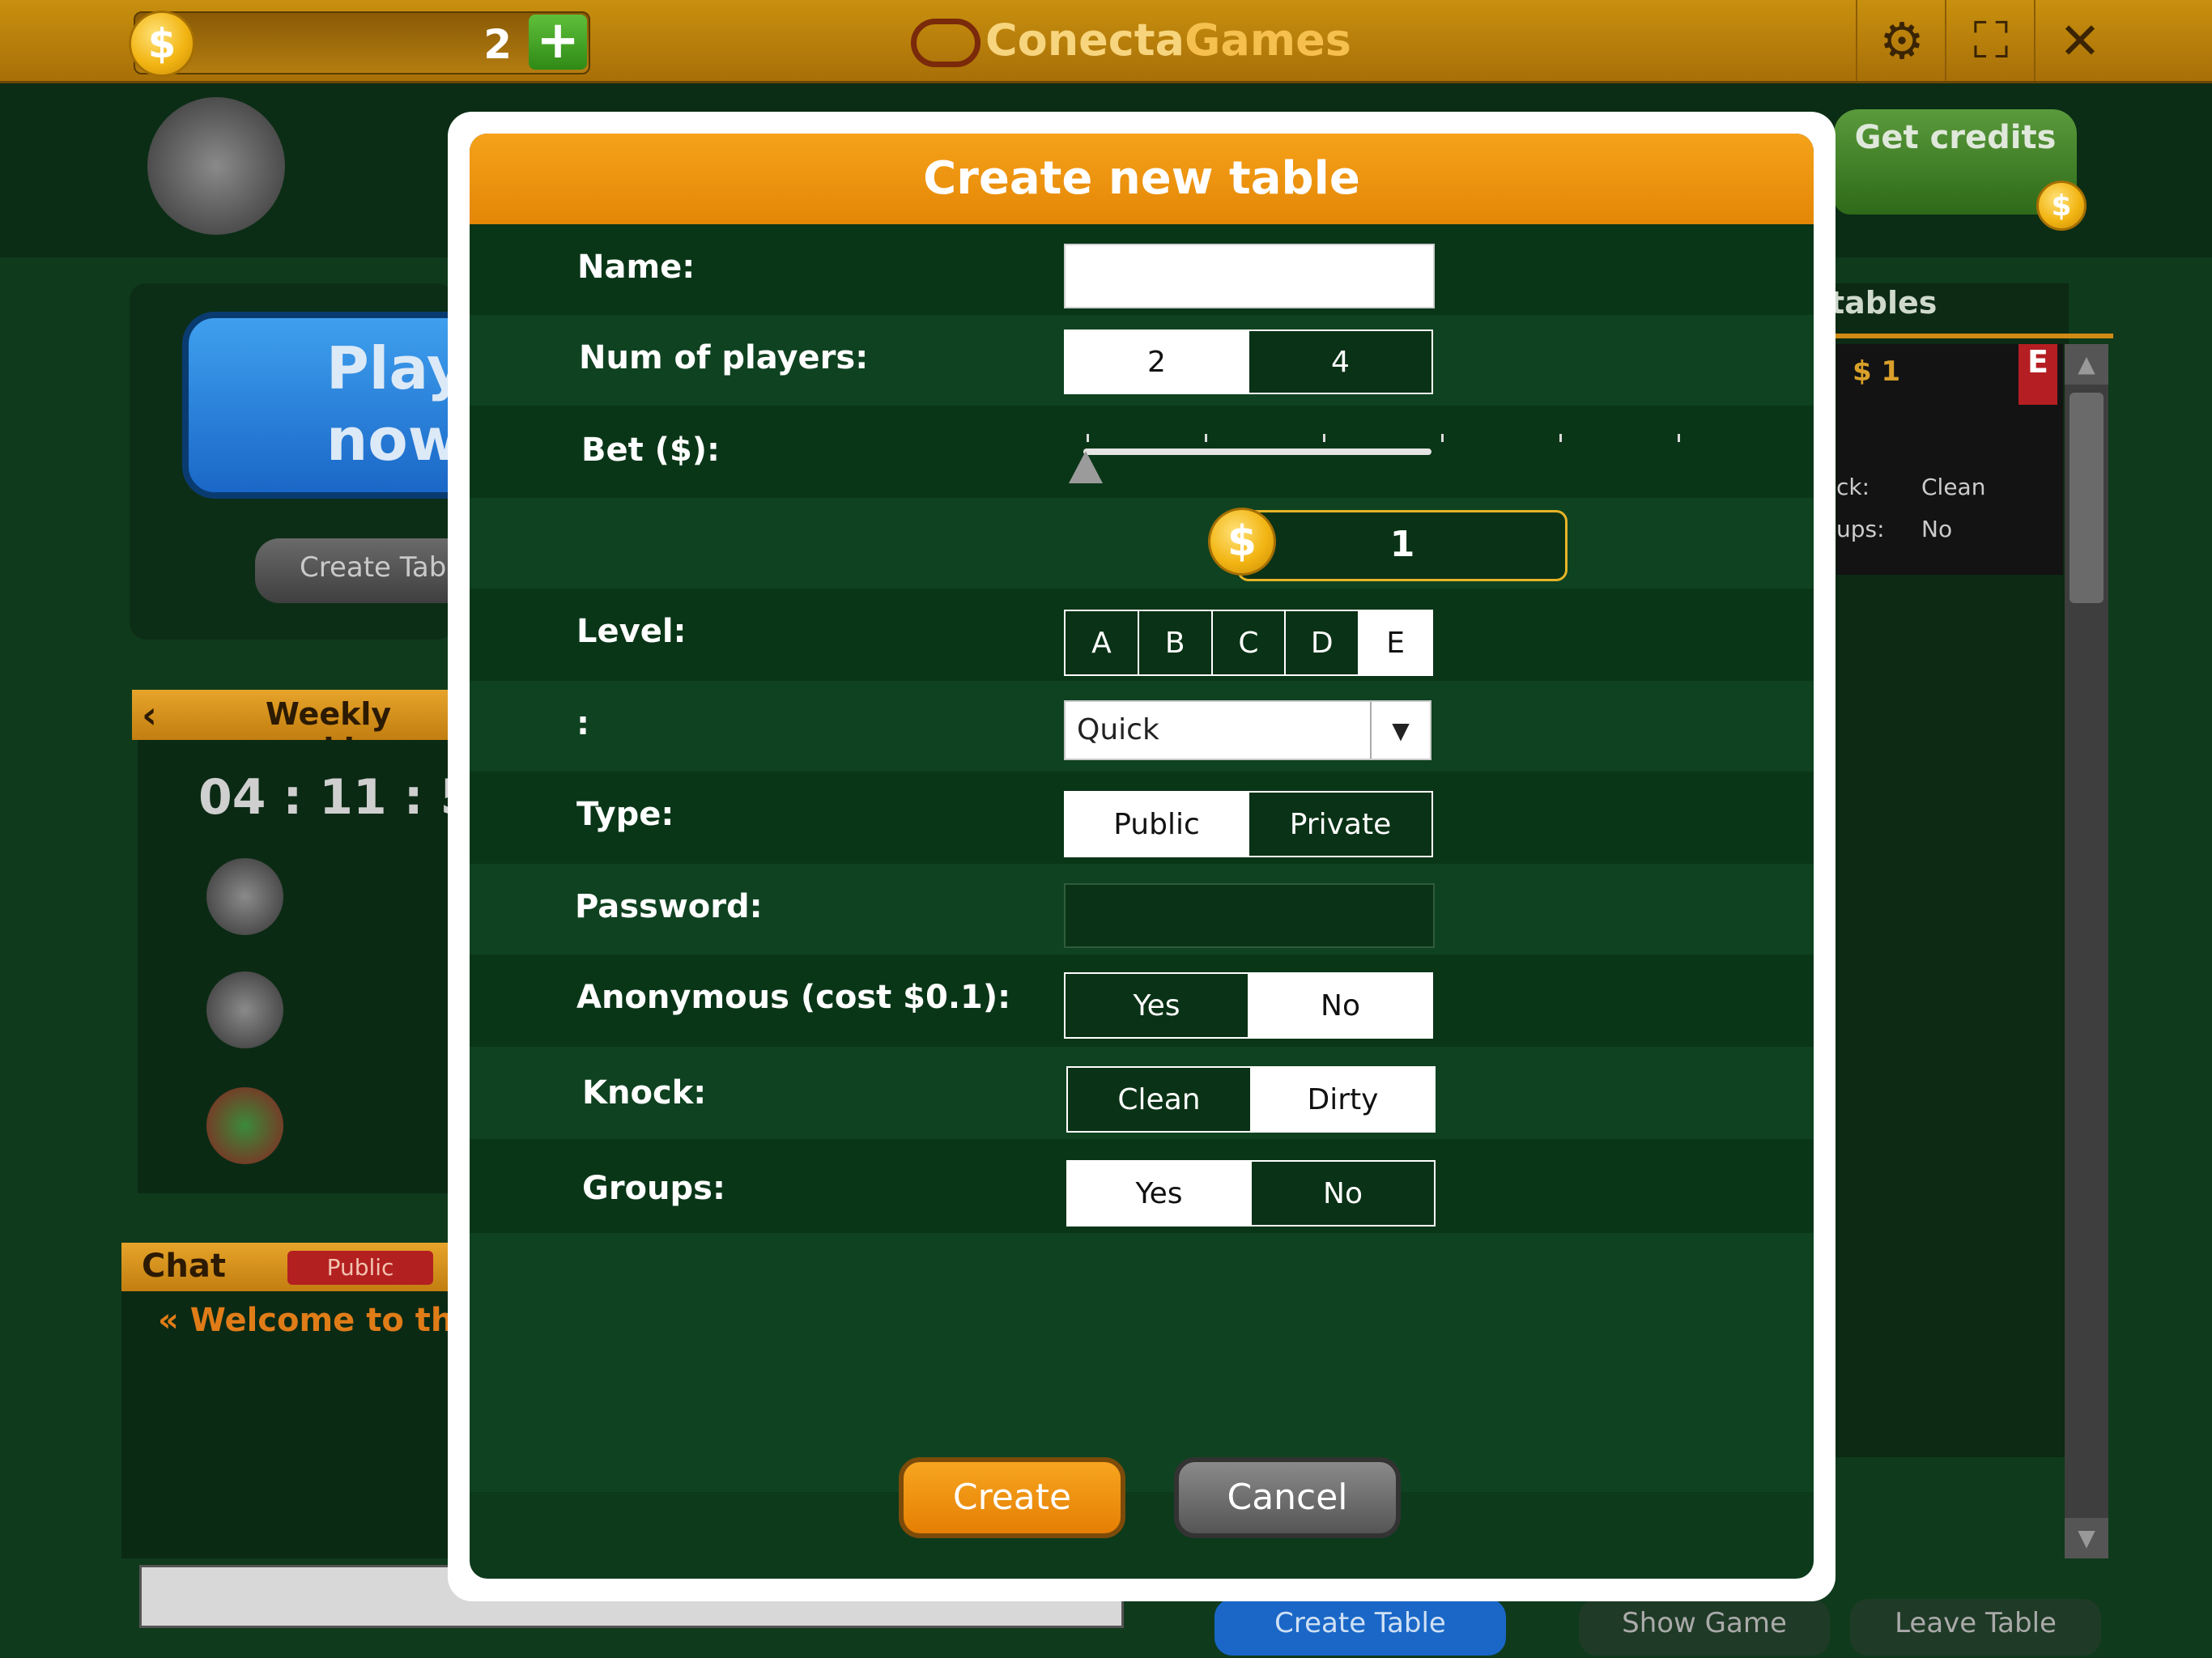  What do you see at coordinates (1342, 1193) in the screenshot?
I see `groups-option-no: No` at bounding box center [1342, 1193].